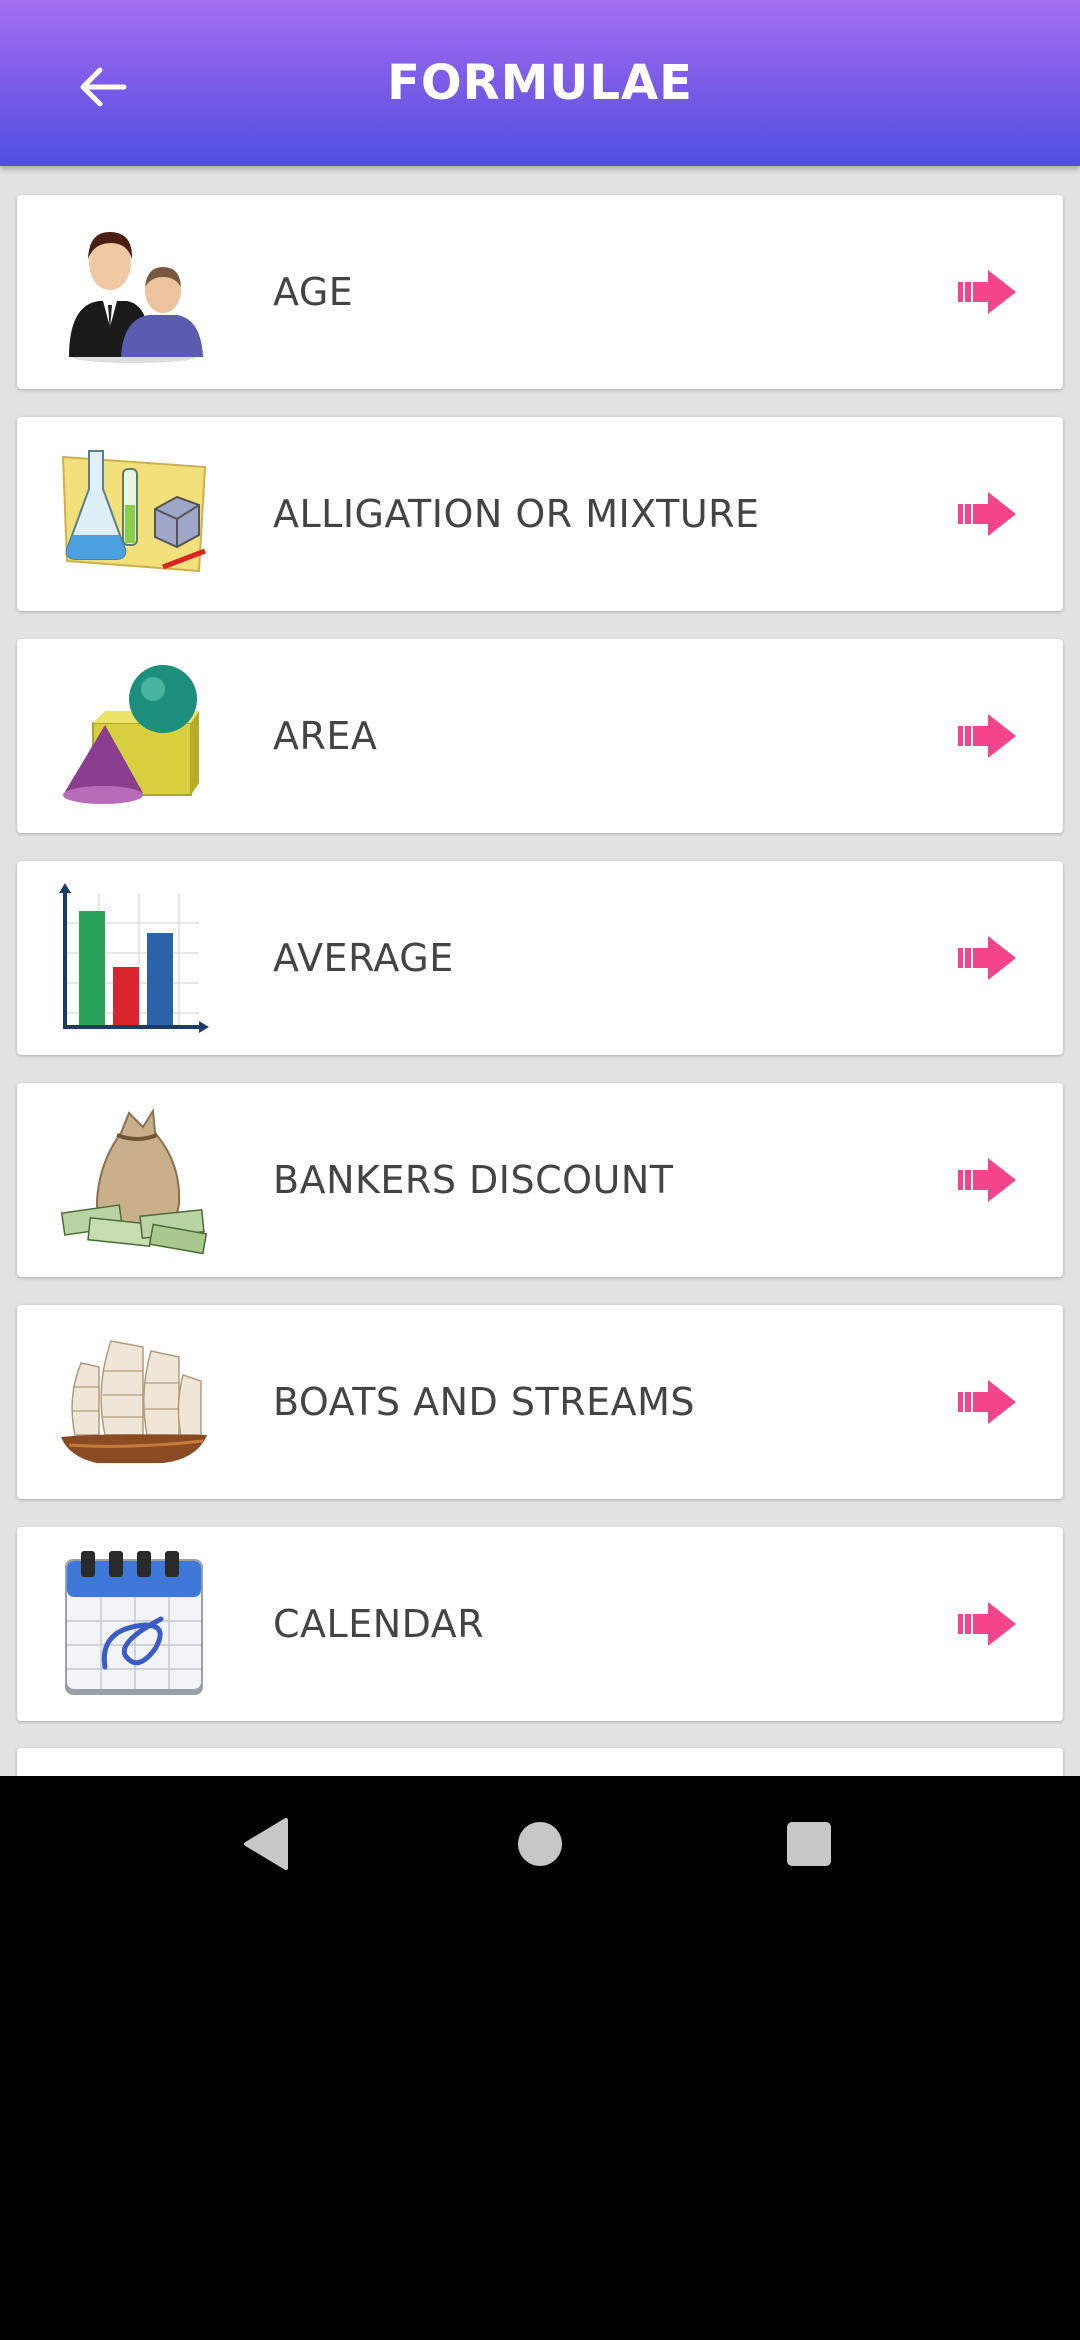  What do you see at coordinates (134, 736) in the screenshot?
I see `geometric-shapes-icon` at bounding box center [134, 736].